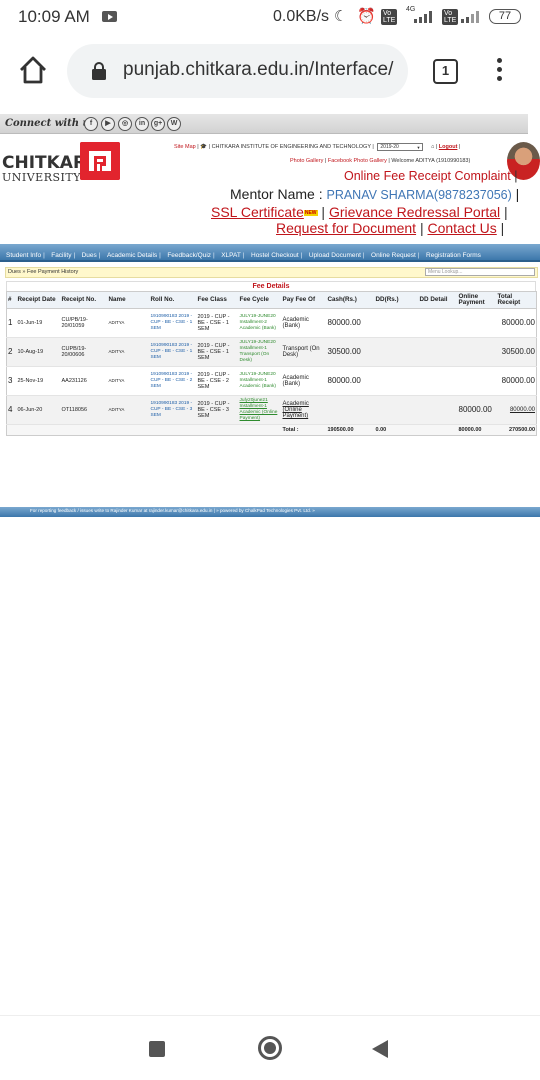 The image size is (540, 1080). Describe the element at coordinates (414, 212) in the screenshot. I see `grievance-portal-link: Grievance Redressal Portal` at that location.